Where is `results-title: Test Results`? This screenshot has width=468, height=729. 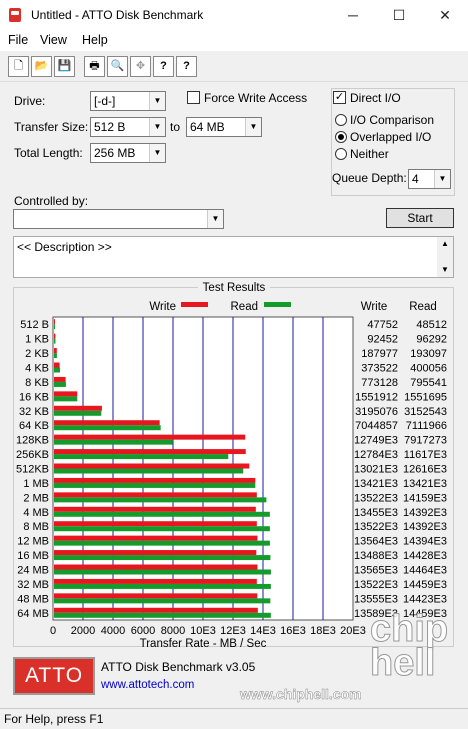
results-title: Test Results is located at coordinates (234, 288).